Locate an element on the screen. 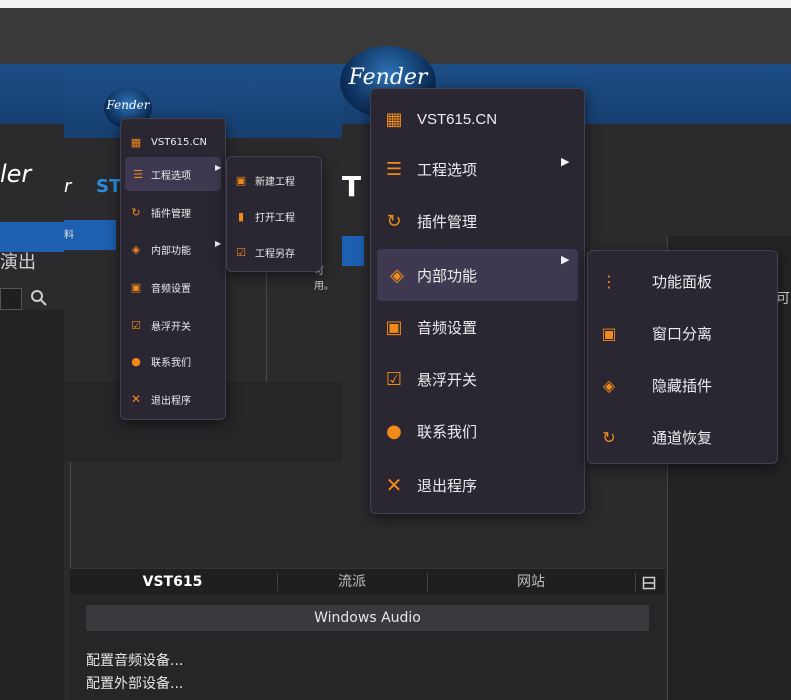  nested-st-text: ST is located at coordinates (109, 186).